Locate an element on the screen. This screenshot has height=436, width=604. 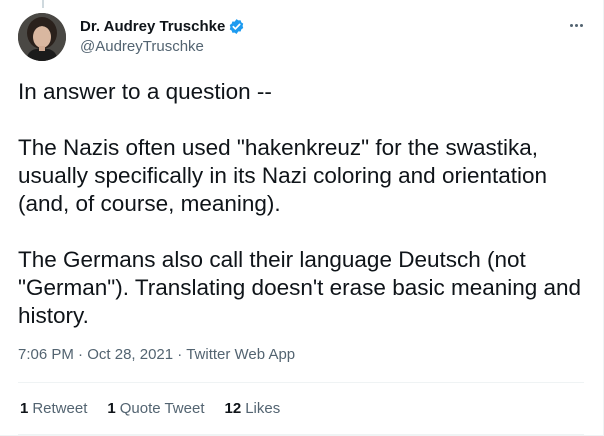
avatar-image is located at coordinates (42, 37).